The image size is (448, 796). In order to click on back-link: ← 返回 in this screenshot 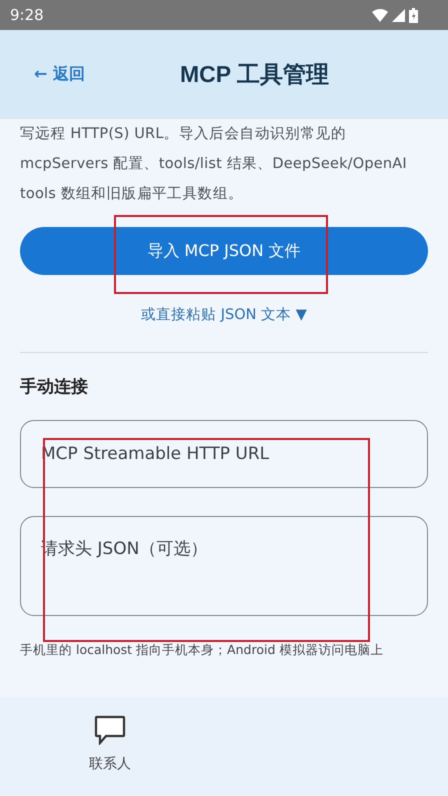, I will do `click(59, 74)`.